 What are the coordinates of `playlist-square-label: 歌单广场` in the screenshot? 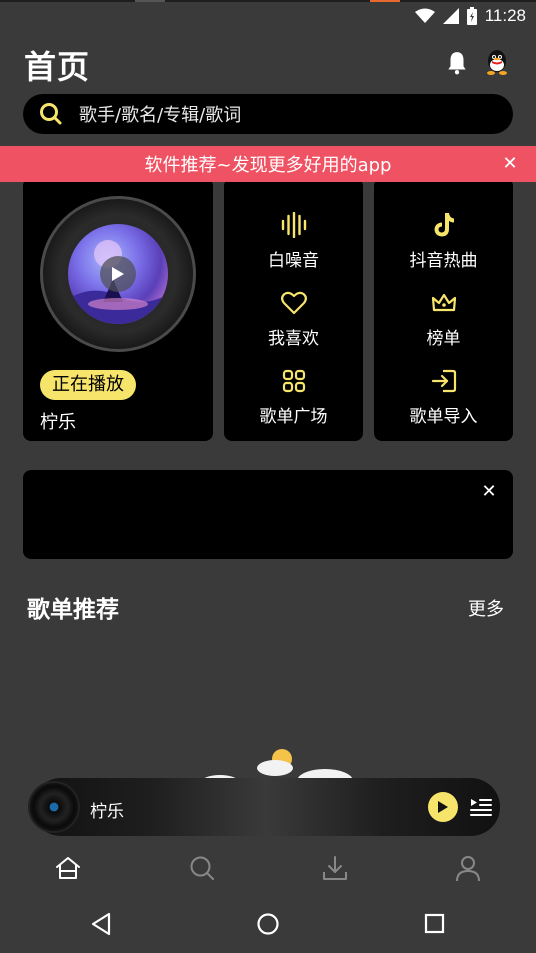 It's located at (293, 417).